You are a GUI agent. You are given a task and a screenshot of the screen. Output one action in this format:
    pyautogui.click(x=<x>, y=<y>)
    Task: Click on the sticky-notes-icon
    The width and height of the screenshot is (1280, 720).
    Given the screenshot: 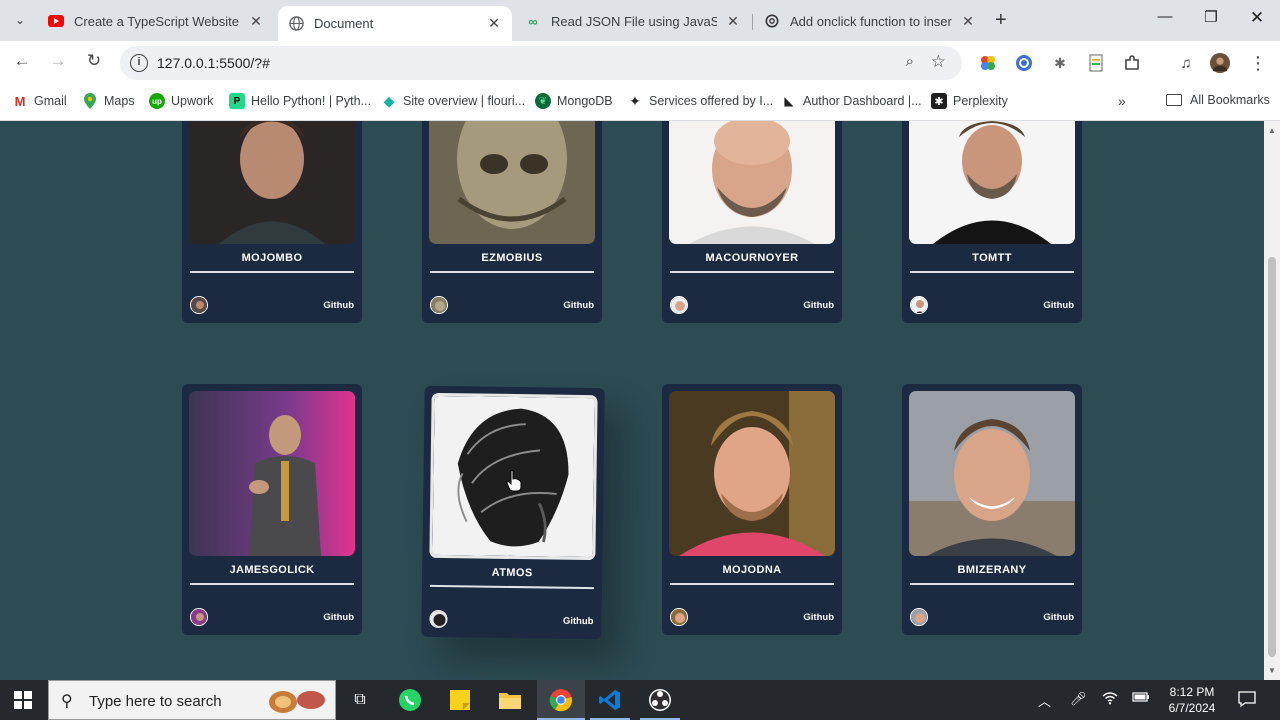 What is the action you would take?
    pyautogui.click(x=460, y=700)
    